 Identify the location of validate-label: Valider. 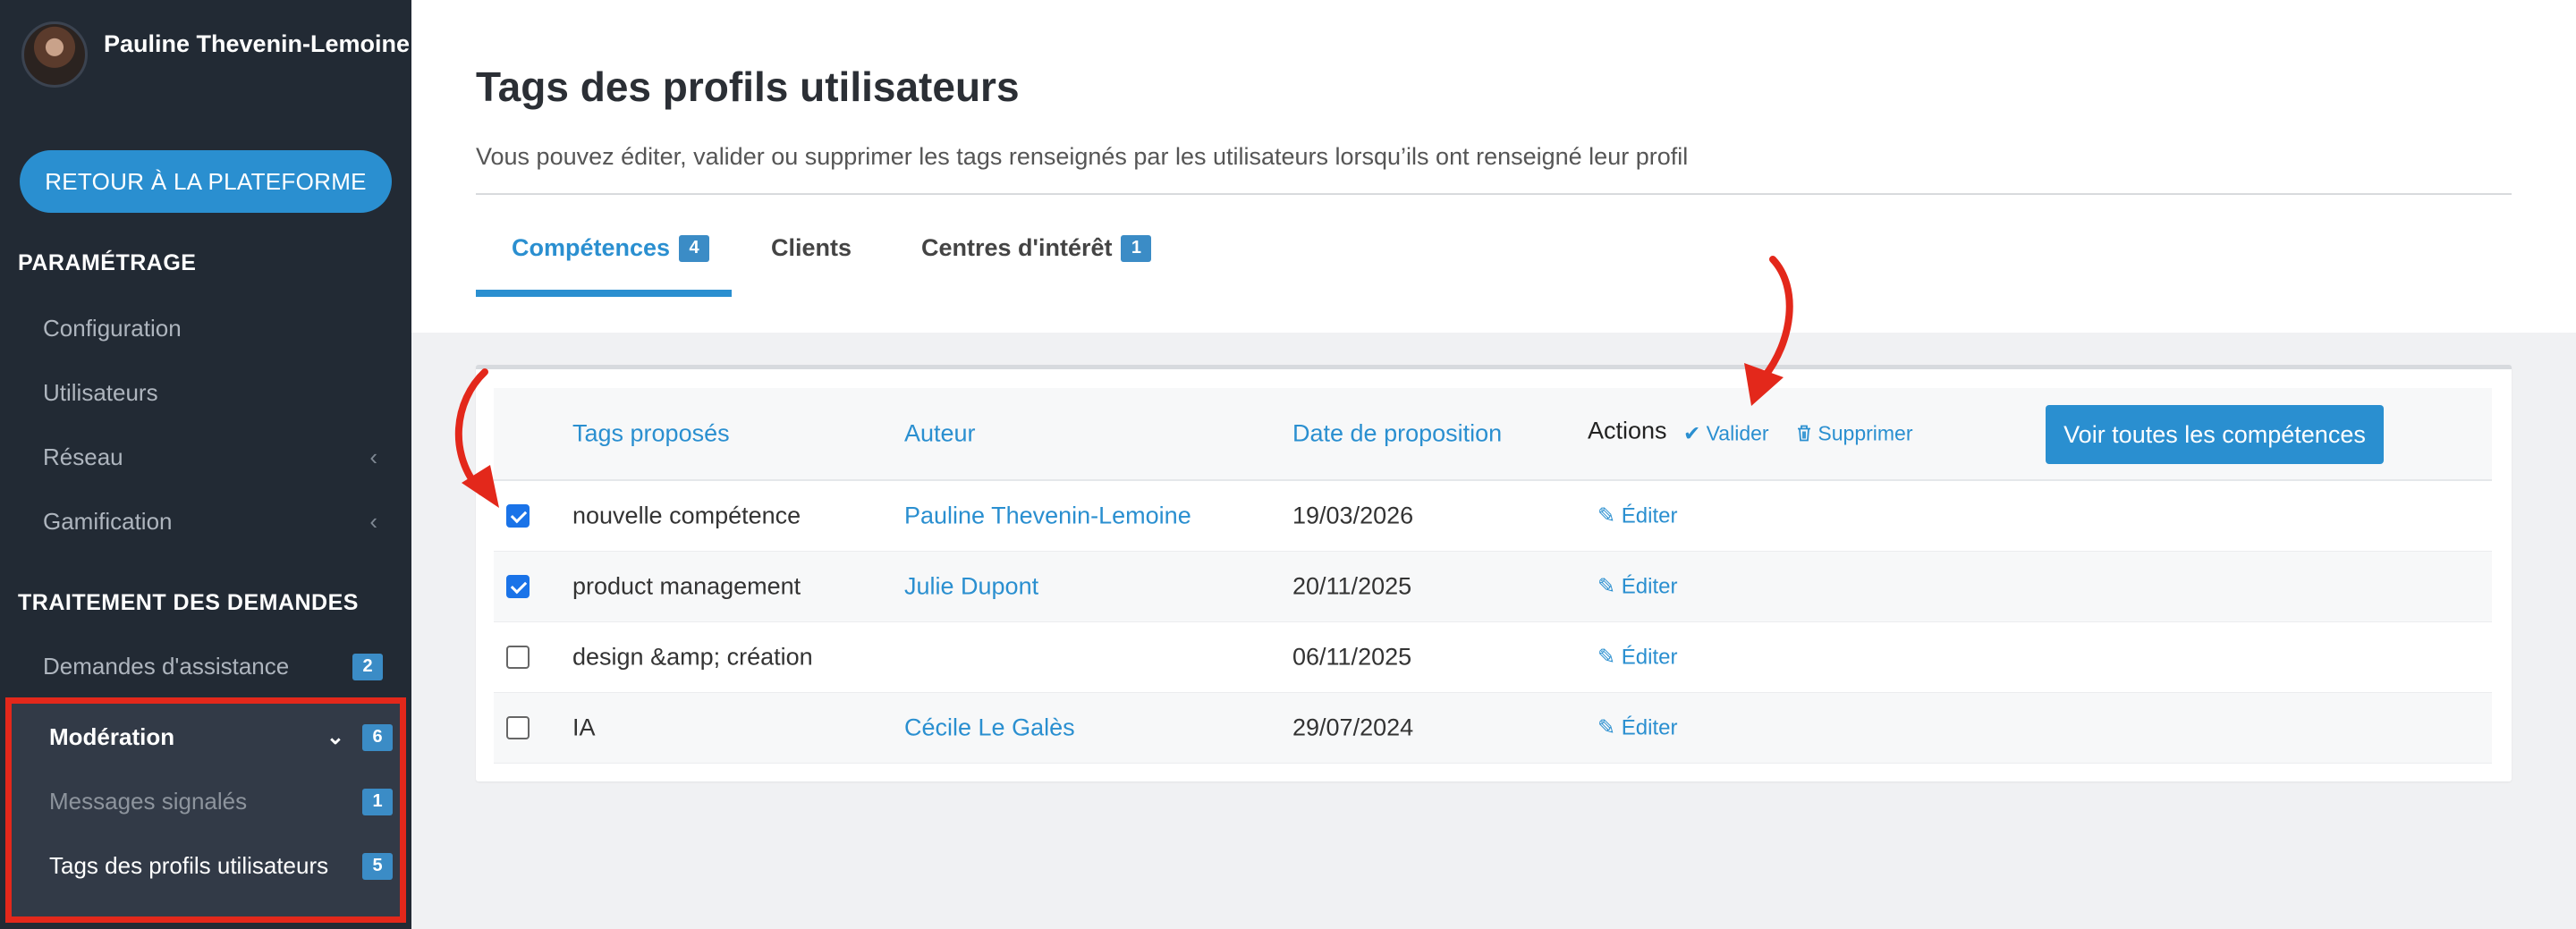
(1737, 433).